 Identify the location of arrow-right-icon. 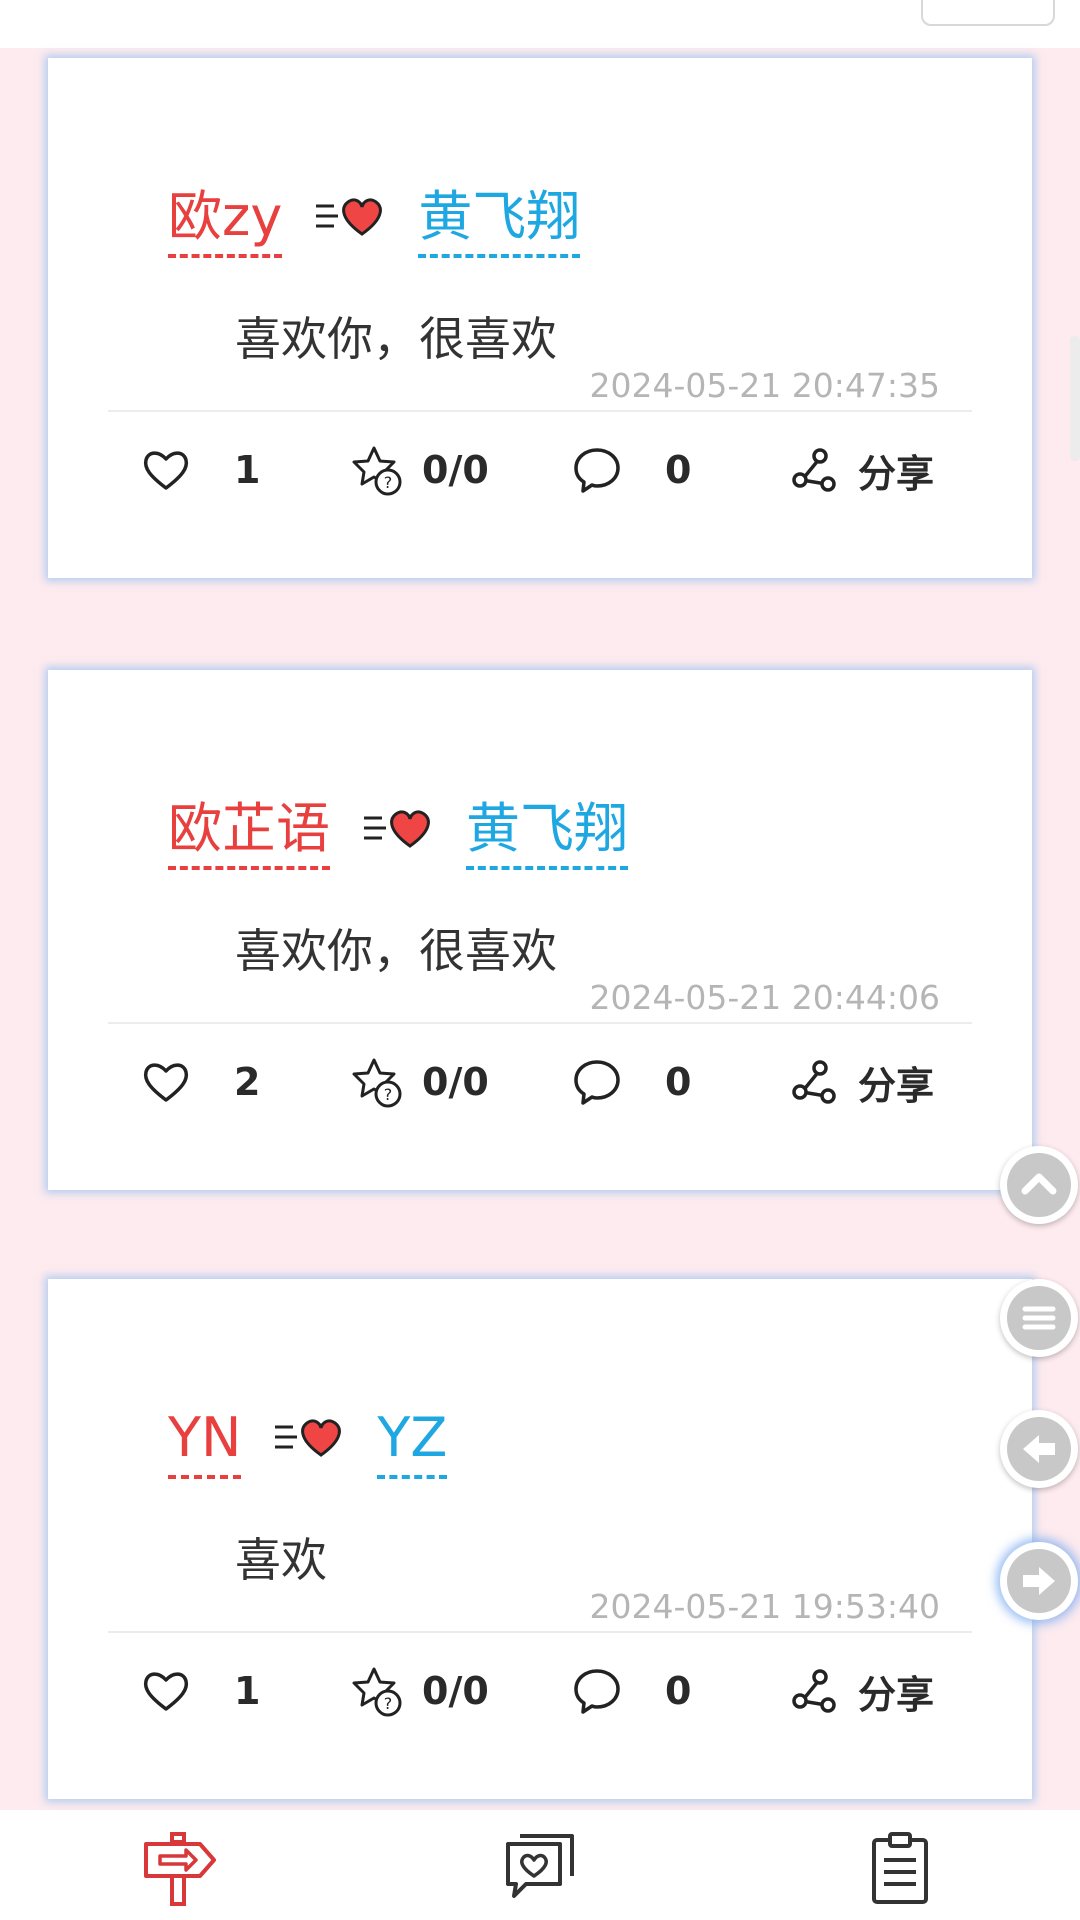
(1039, 1581).